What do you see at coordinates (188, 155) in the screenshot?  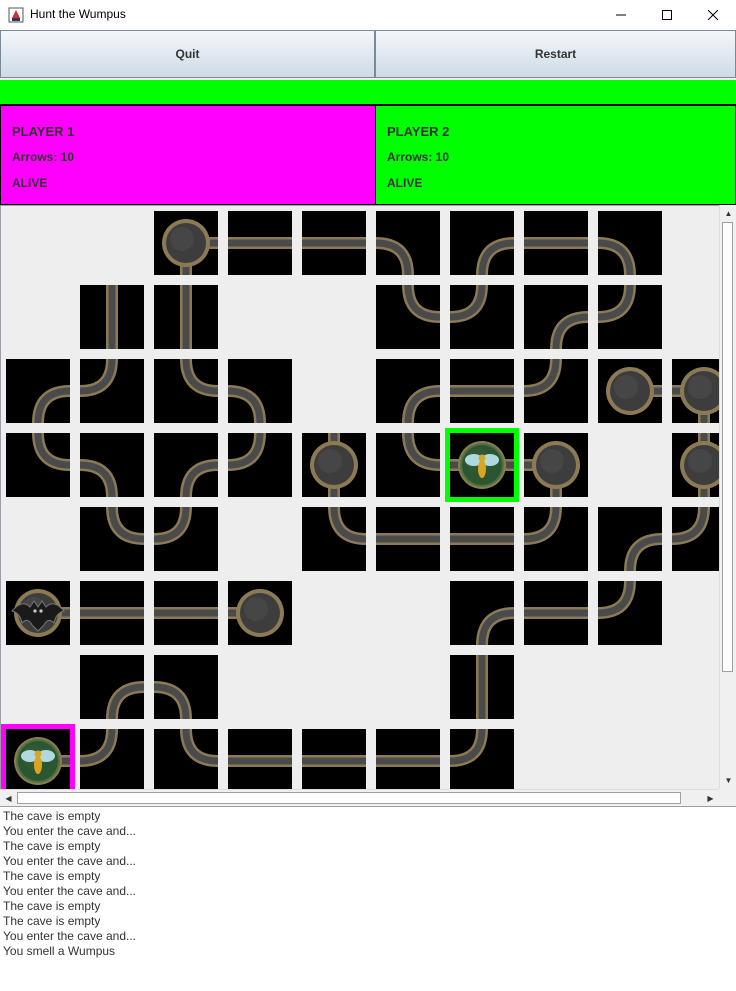 I see `player-1-panel: PLAYER 1 Arrows: 10 ALIVE` at bounding box center [188, 155].